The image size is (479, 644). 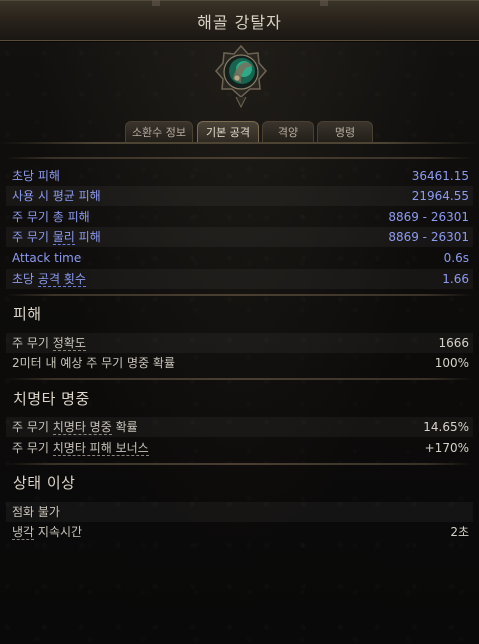 I want to click on stat-row-ignite-immune: 점화 불가, so click(x=239, y=512).